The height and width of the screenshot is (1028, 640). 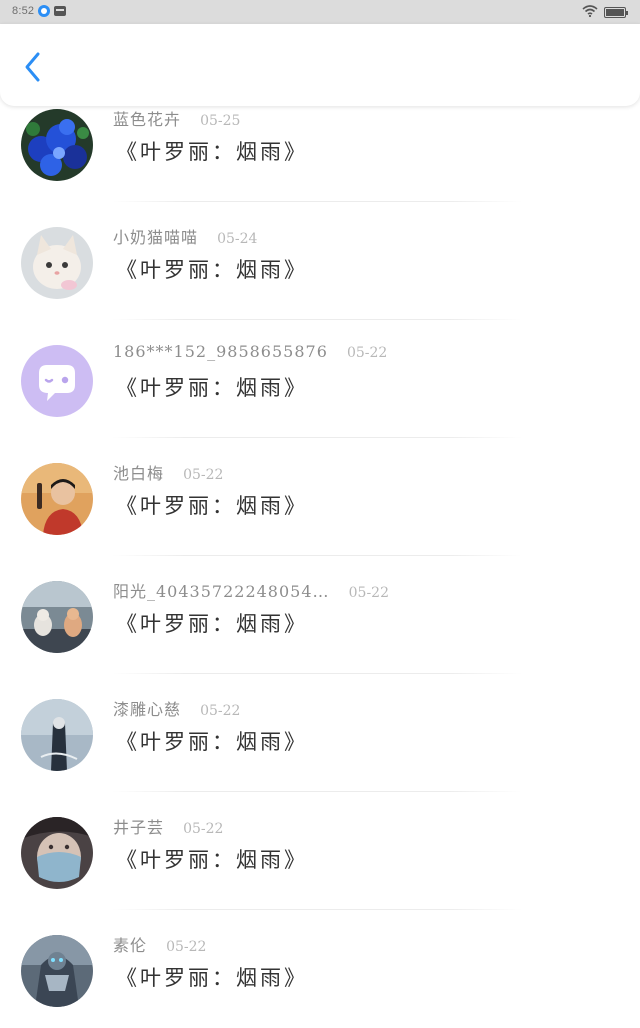 What do you see at coordinates (155, 237) in the screenshot?
I see `username: 小奶猫喵喵` at bounding box center [155, 237].